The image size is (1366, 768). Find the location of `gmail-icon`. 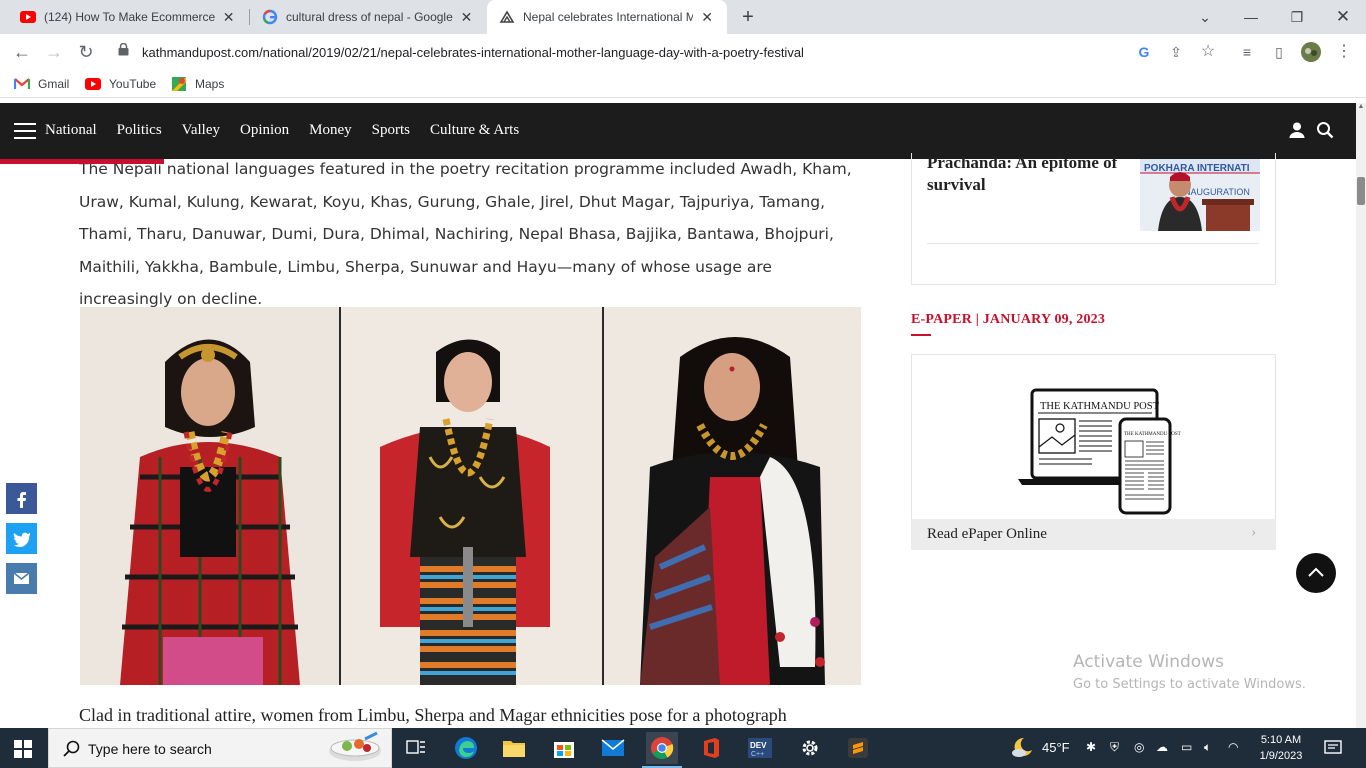

gmail-icon is located at coordinates (22, 84).